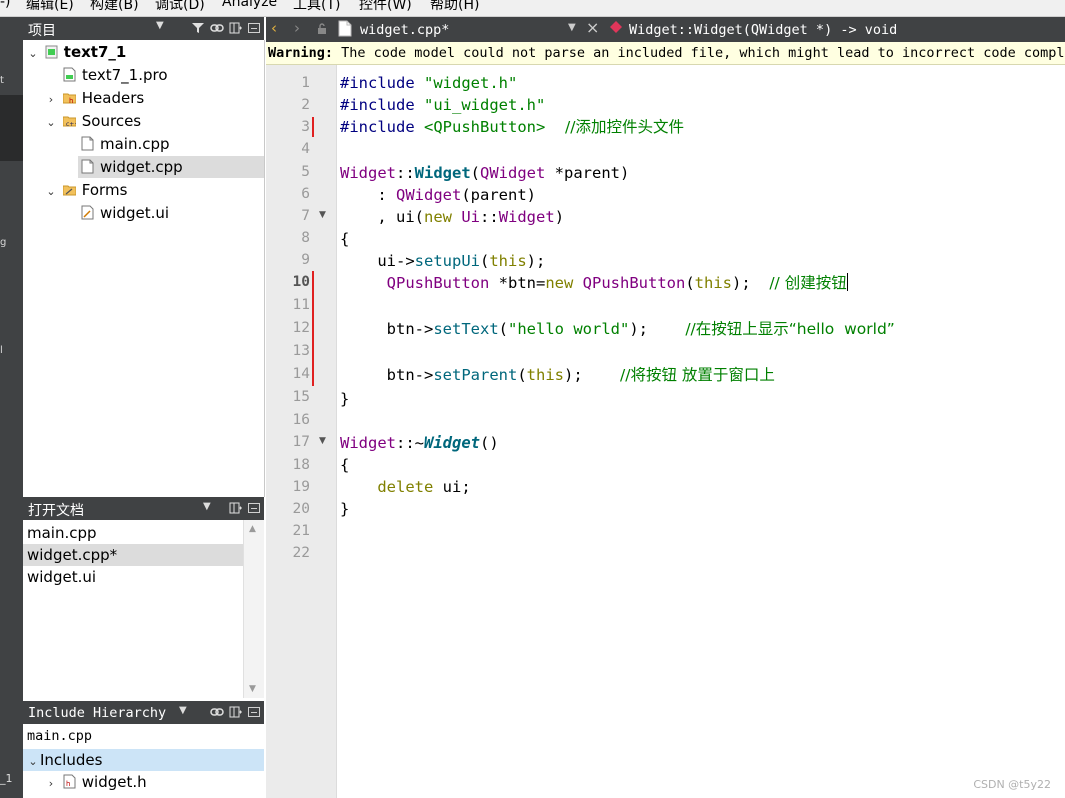  Describe the element at coordinates (95, 782) in the screenshot. I see `tree-item-widget-h: › h widget.h` at that location.